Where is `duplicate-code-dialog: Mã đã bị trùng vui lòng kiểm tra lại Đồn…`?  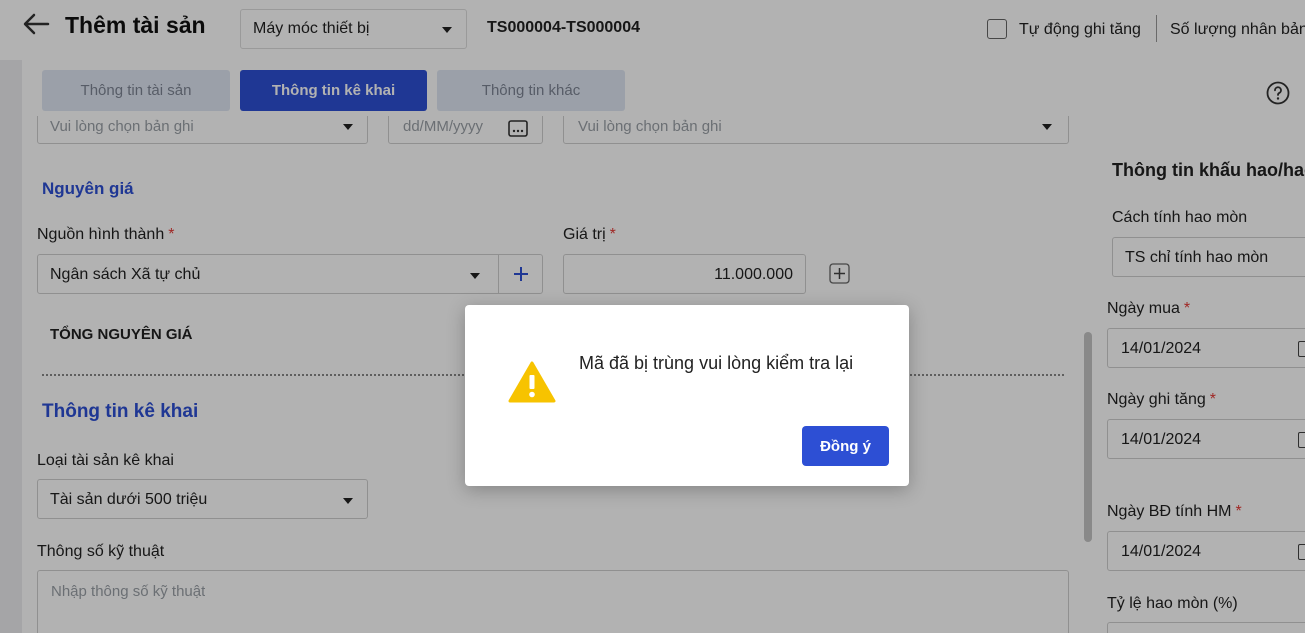
duplicate-code-dialog: Mã đã bị trùng vui lòng kiểm tra lại Đồn… is located at coordinates (687, 395).